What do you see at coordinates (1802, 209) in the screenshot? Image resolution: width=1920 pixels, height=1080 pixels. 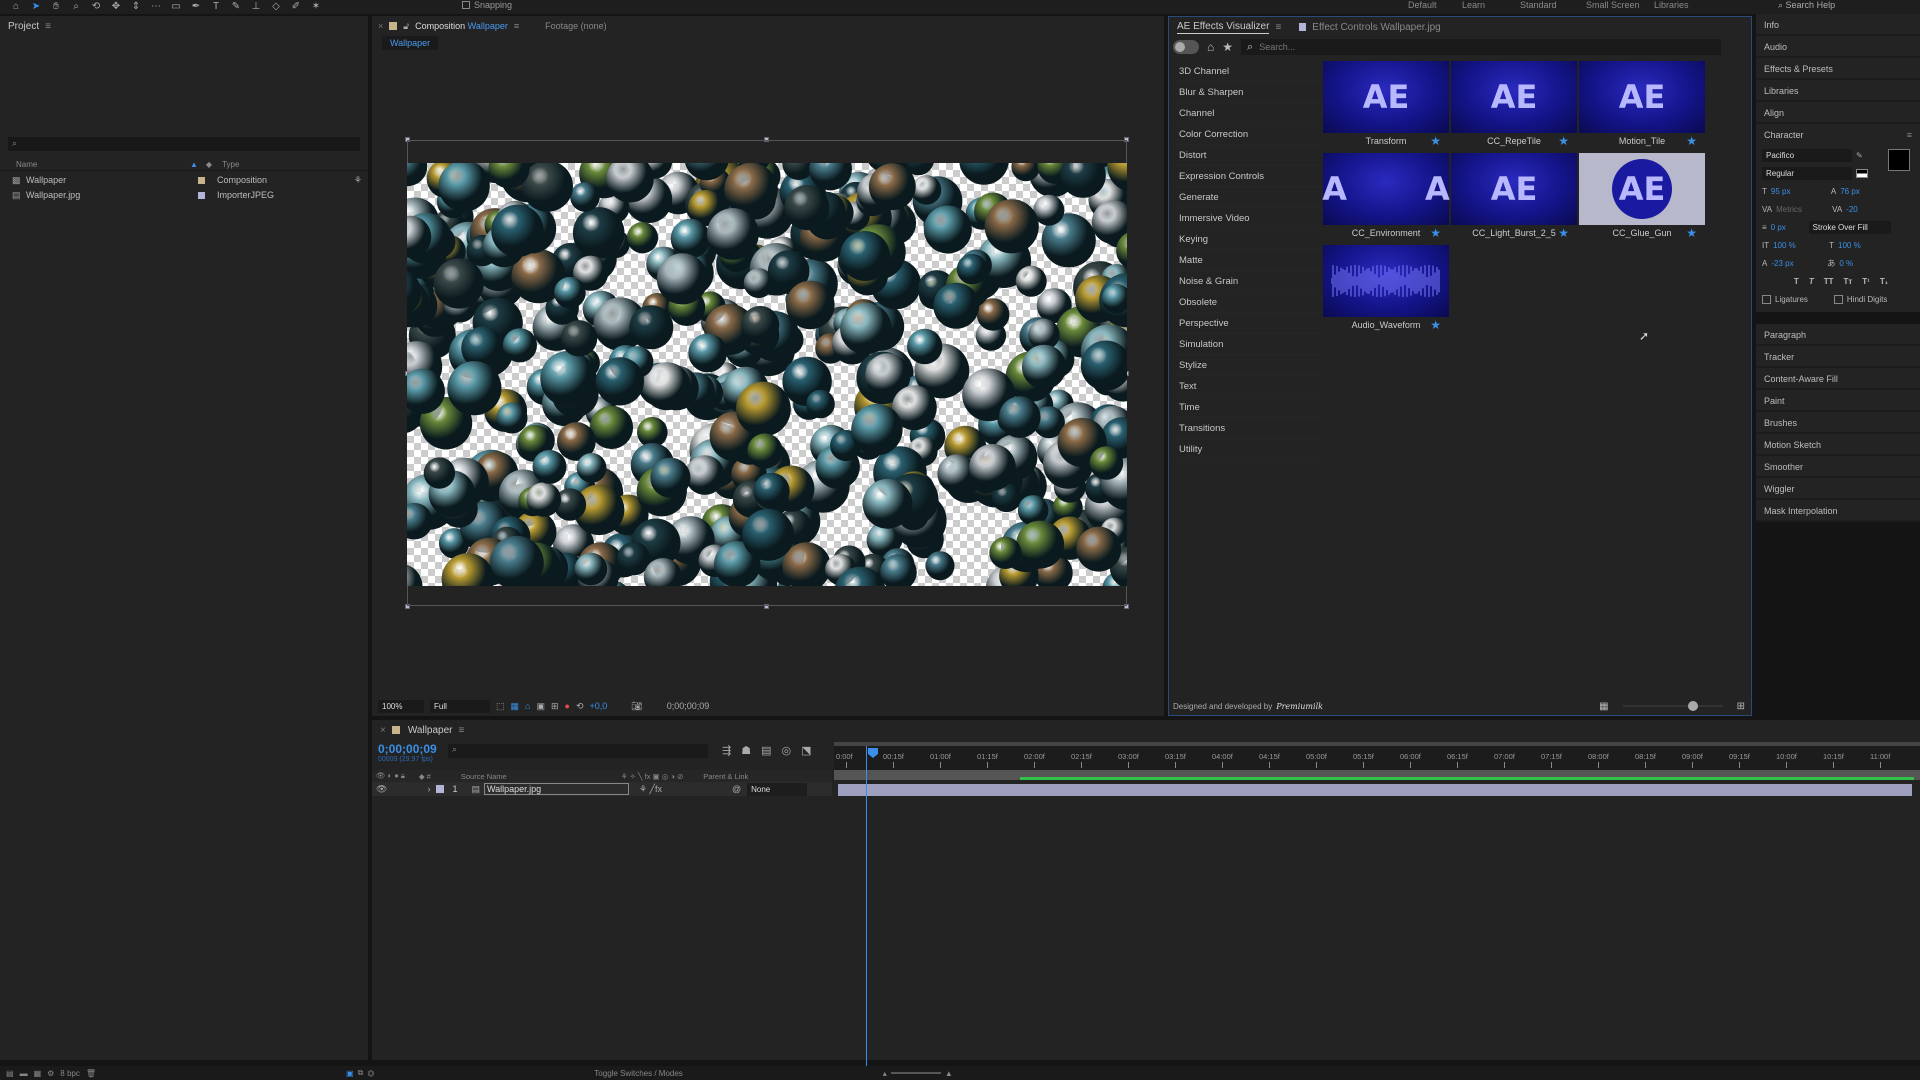 I see `kerning-value: Metrics` at bounding box center [1802, 209].